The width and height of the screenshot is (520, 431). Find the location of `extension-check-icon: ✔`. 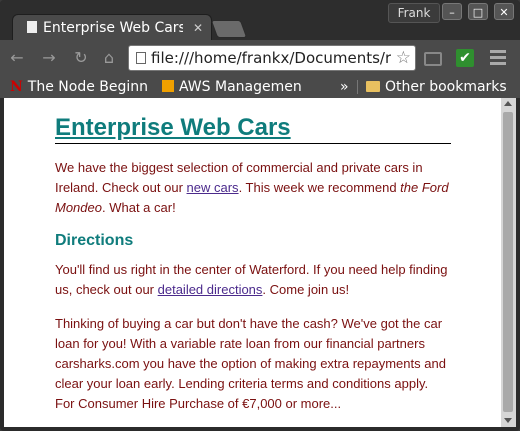

extension-check-icon: ✔ is located at coordinates (465, 58).